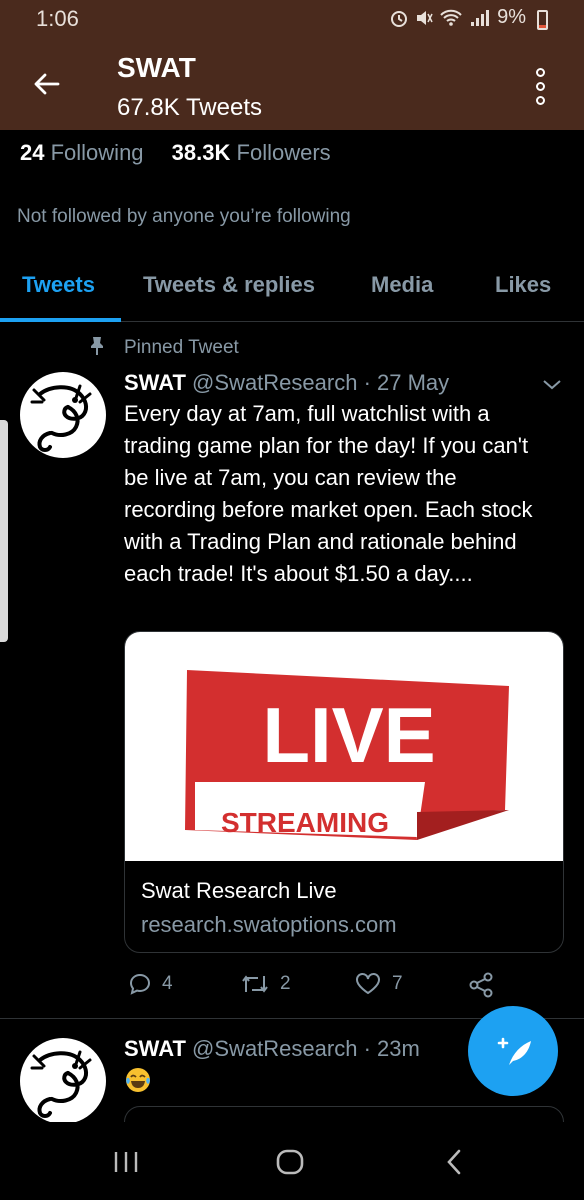  Describe the element at coordinates (283, 152) in the screenshot. I see `followers-label: Followers` at that location.